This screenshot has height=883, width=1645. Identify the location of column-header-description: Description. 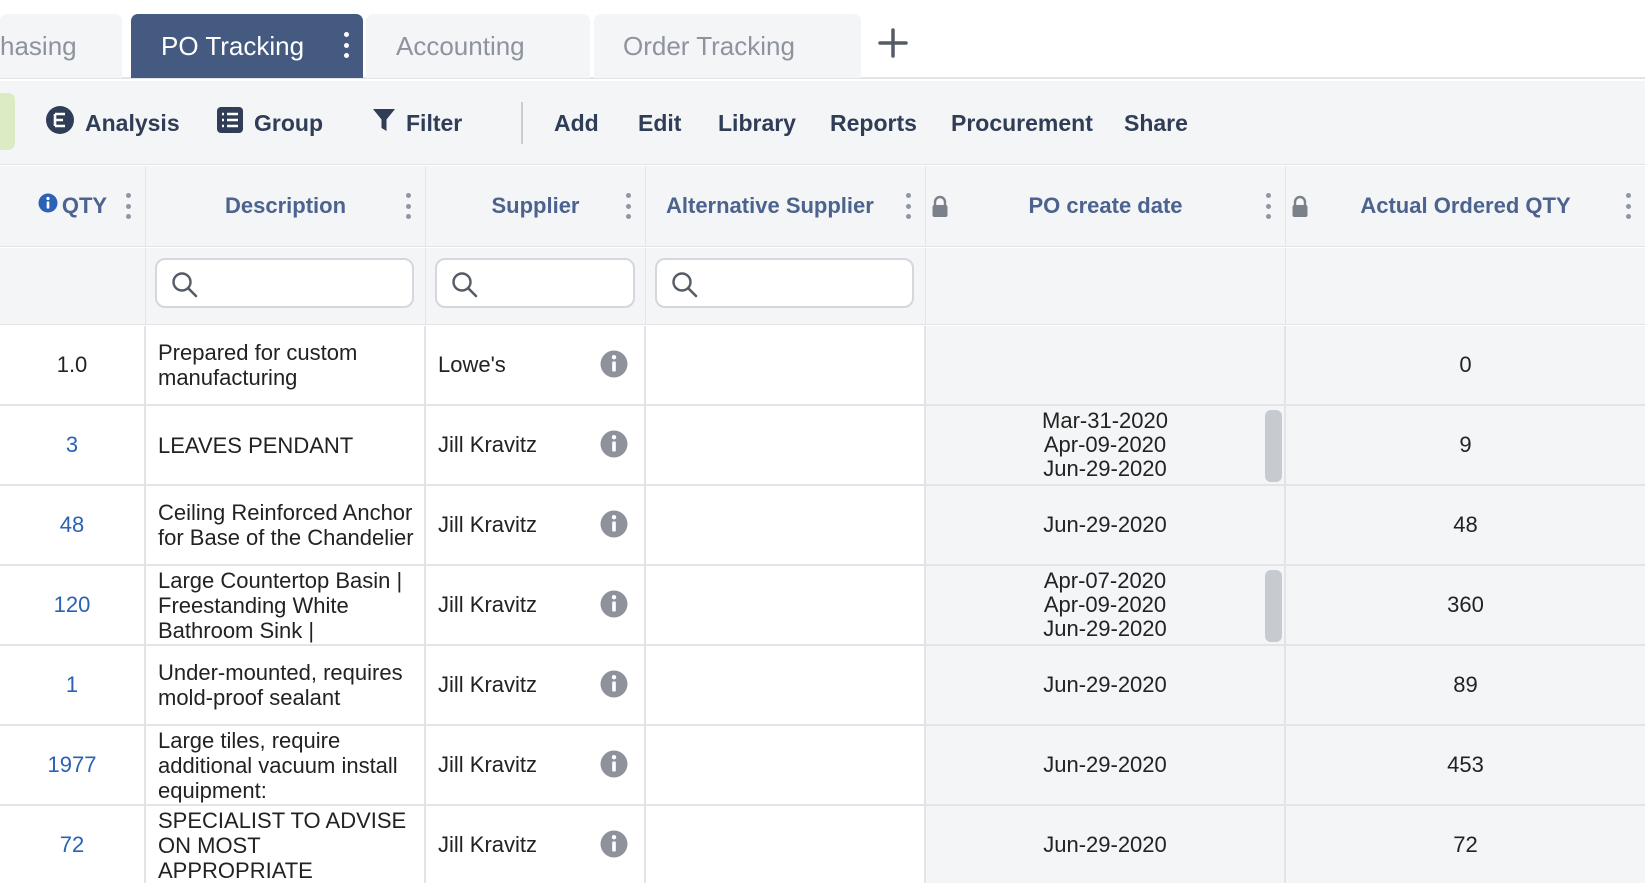
(286, 206).